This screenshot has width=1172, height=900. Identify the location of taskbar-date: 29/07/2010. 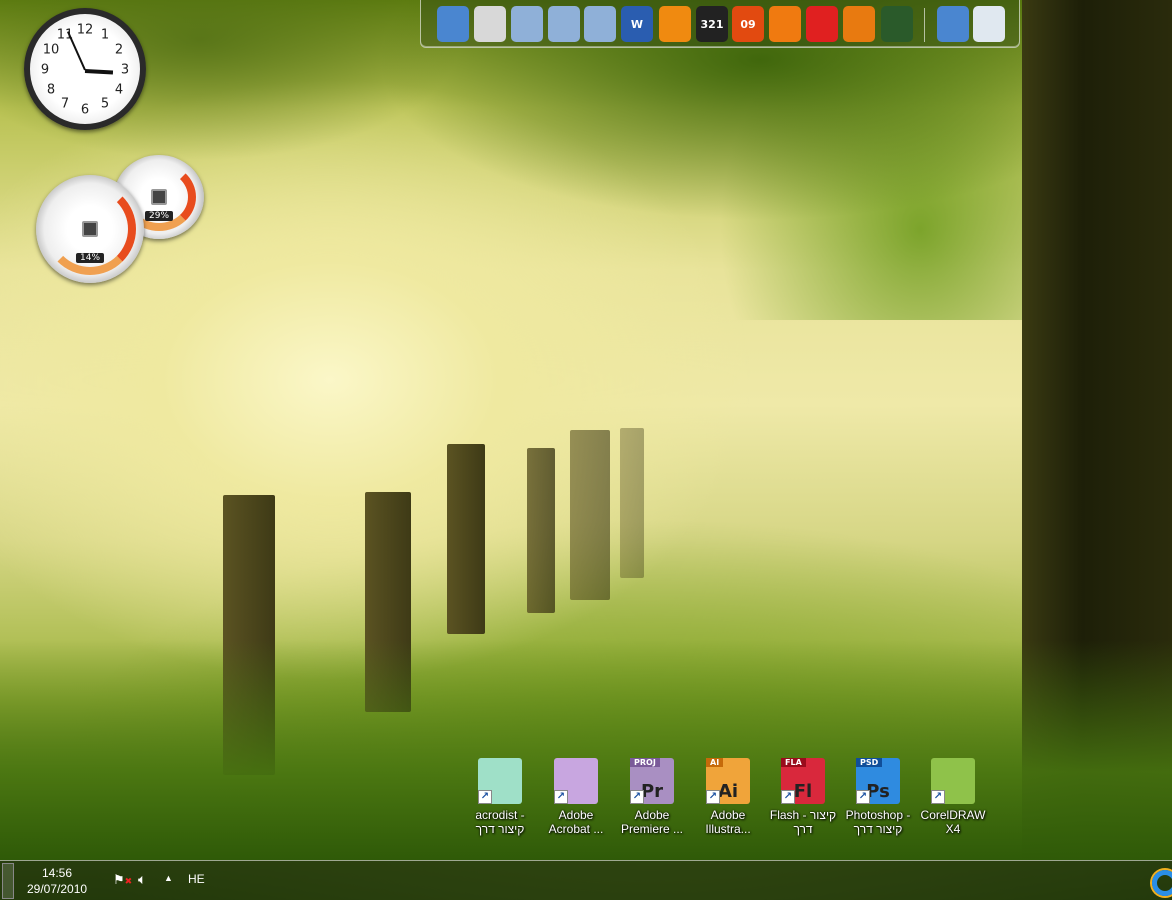
(57, 889).